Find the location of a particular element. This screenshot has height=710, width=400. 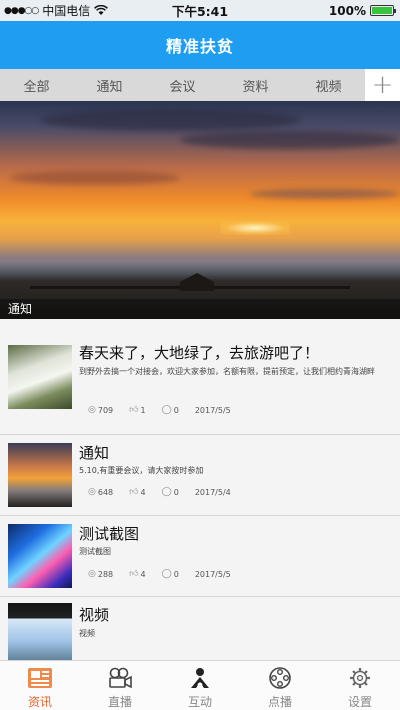

nav-header: 精准扶贫 is located at coordinates (200, 45).